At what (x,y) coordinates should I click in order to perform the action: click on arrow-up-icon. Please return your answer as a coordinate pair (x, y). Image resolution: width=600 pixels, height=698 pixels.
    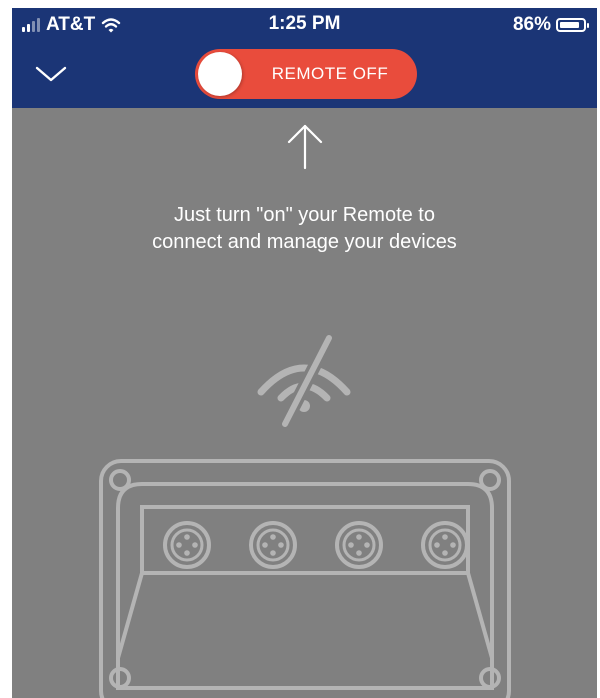
    Looking at the image, I should click on (305, 147).